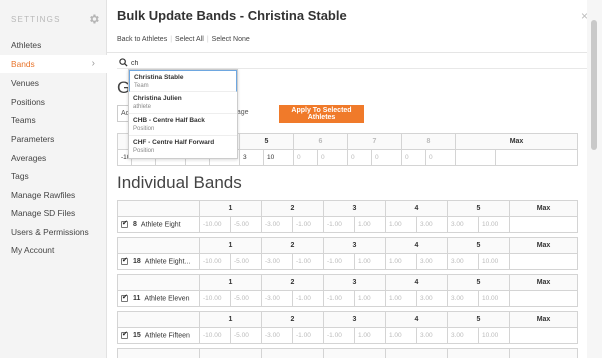 The image size is (602, 358). Describe the element at coordinates (354, 282) in the screenshot. I see `table-header: 3` at that location.